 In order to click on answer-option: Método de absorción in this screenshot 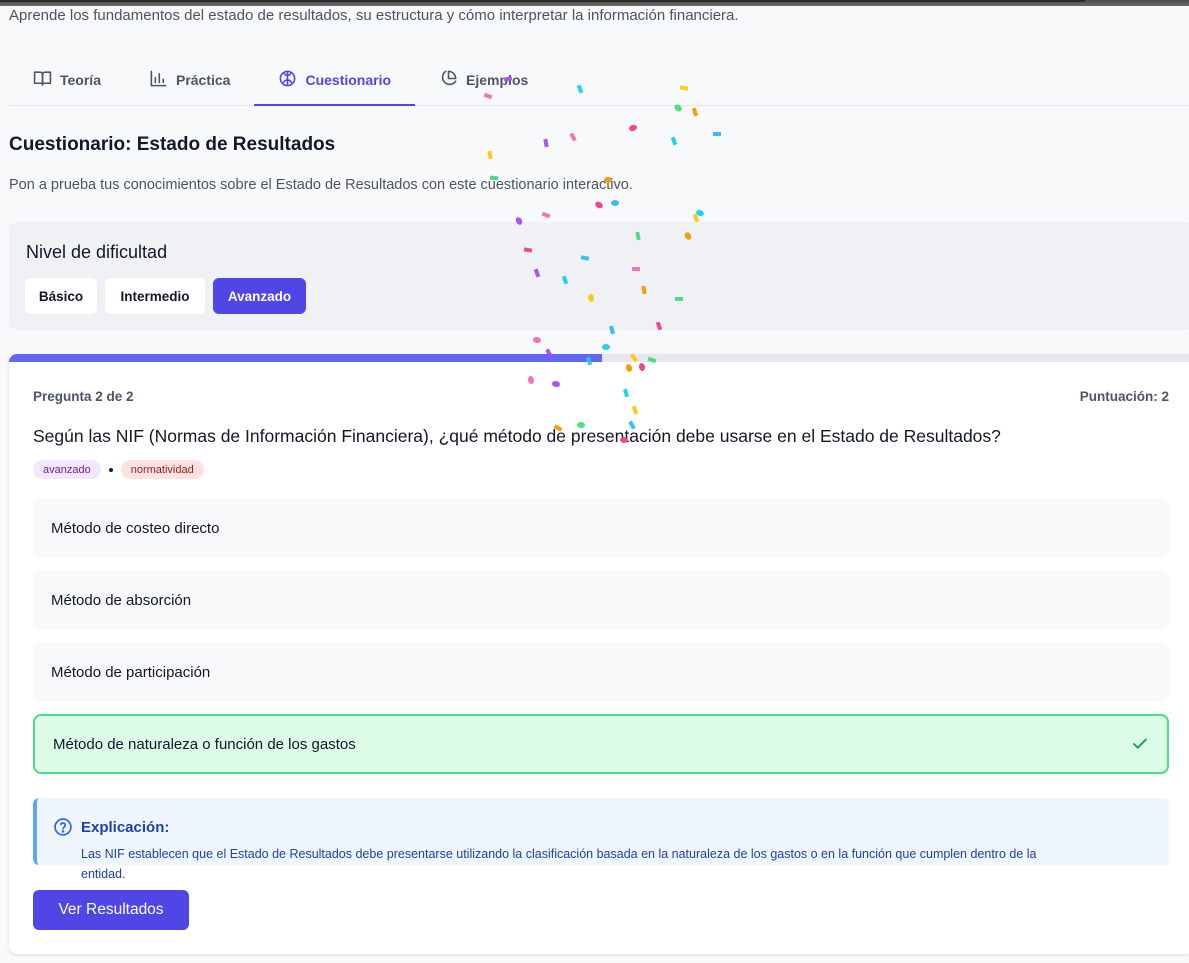, I will do `click(601, 600)`.